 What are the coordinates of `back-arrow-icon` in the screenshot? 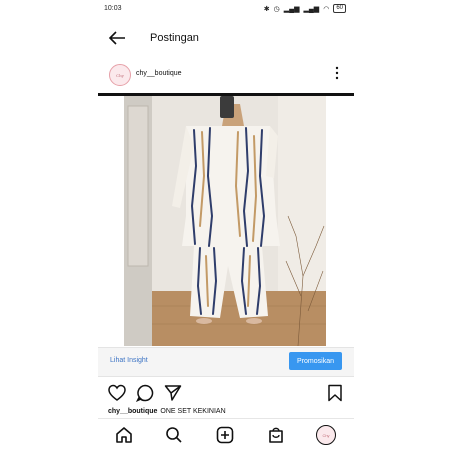 It's located at (117, 38).